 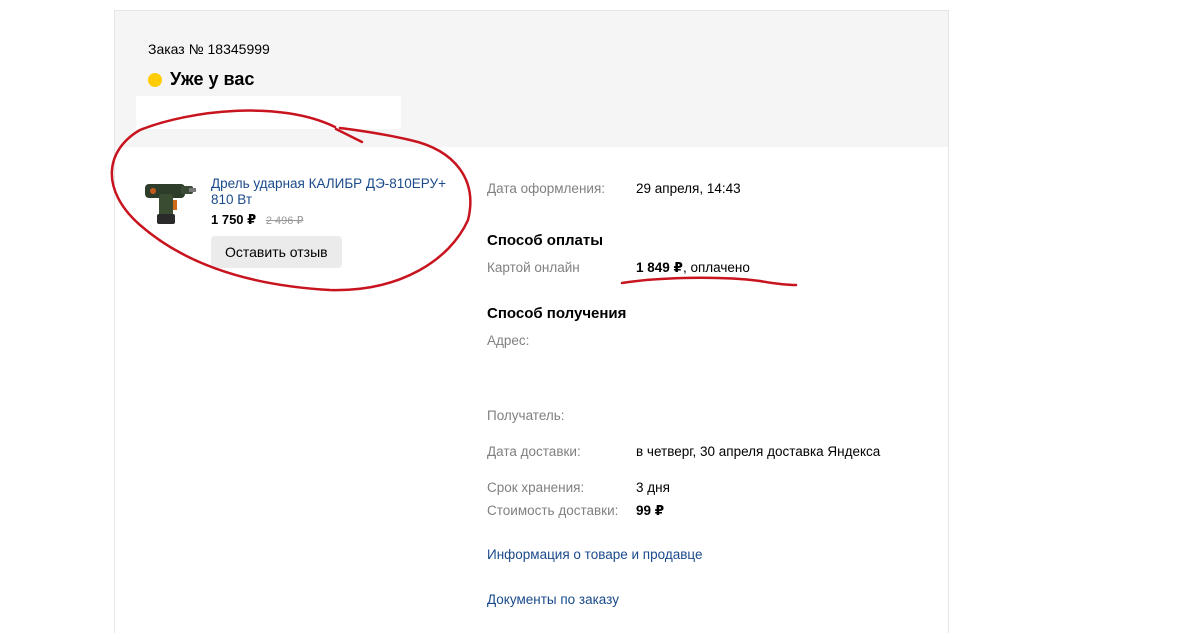 What do you see at coordinates (284, 221) in the screenshot?
I see `product-old-price: 2 496 ₽` at bounding box center [284, 221].